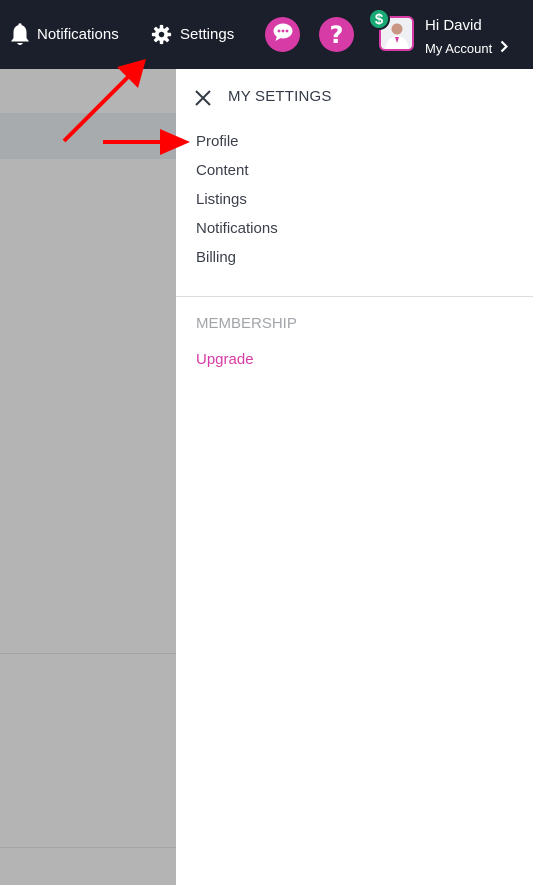 The width and height of the screenshot is (533, 885). What do you see at coordinates (237, 228) in the screenshot?
I see `settings-menu-item-notifications: Notifications` at bounding box center [237, 228].